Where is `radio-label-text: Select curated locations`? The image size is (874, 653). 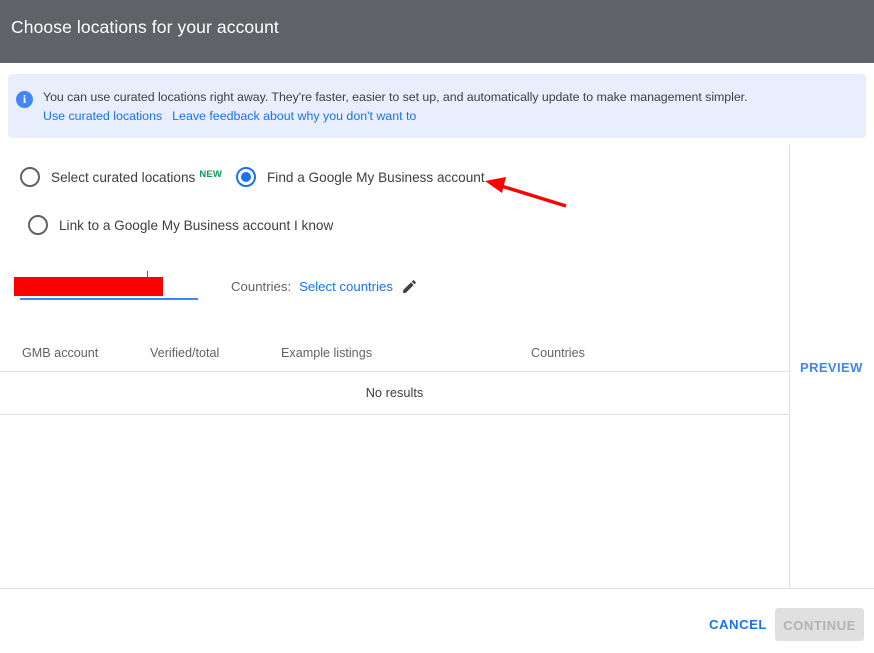 radio-label-text: Select curated locations is located at coordinates (123, 177).